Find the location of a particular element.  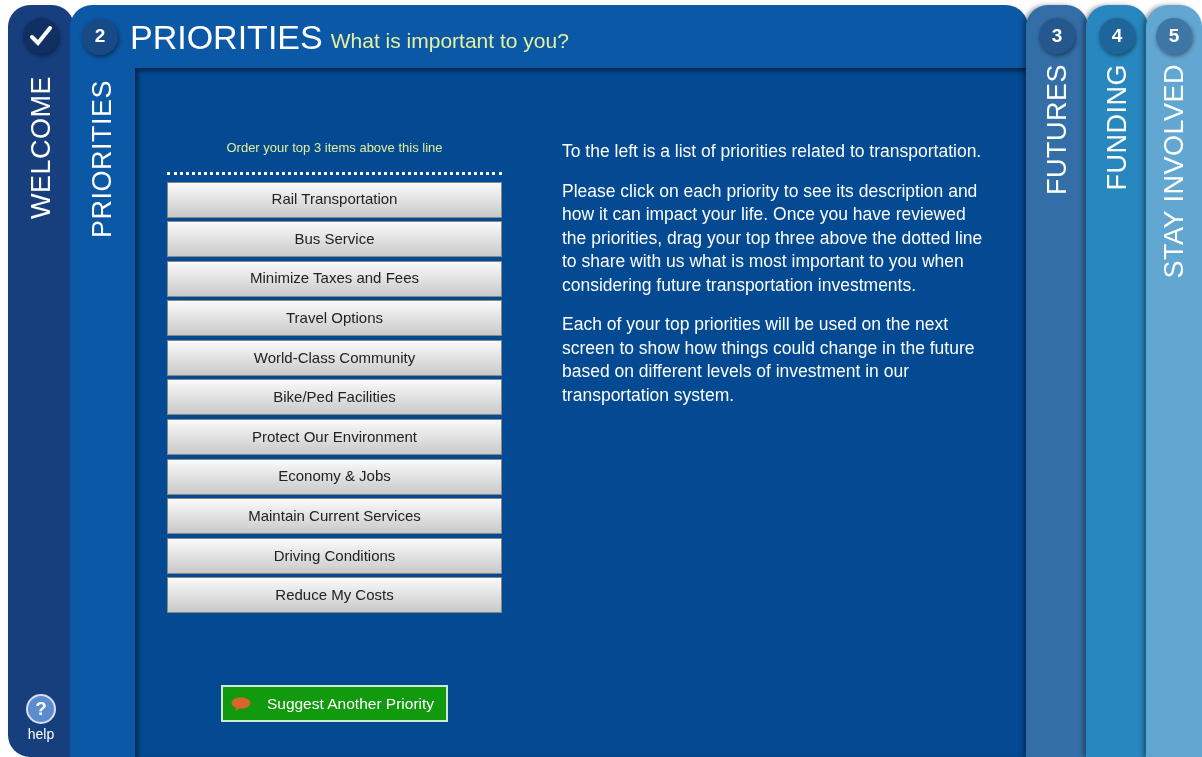

suggest-button: Suggest Another Priority is located at coordinates (334, 704).